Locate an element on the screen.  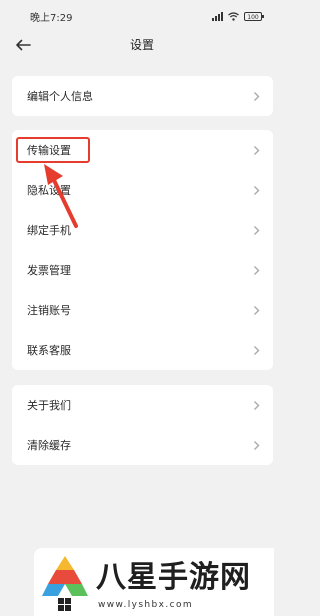
menu-item-label: 隐私设置 is located at coordinates (49, 190).